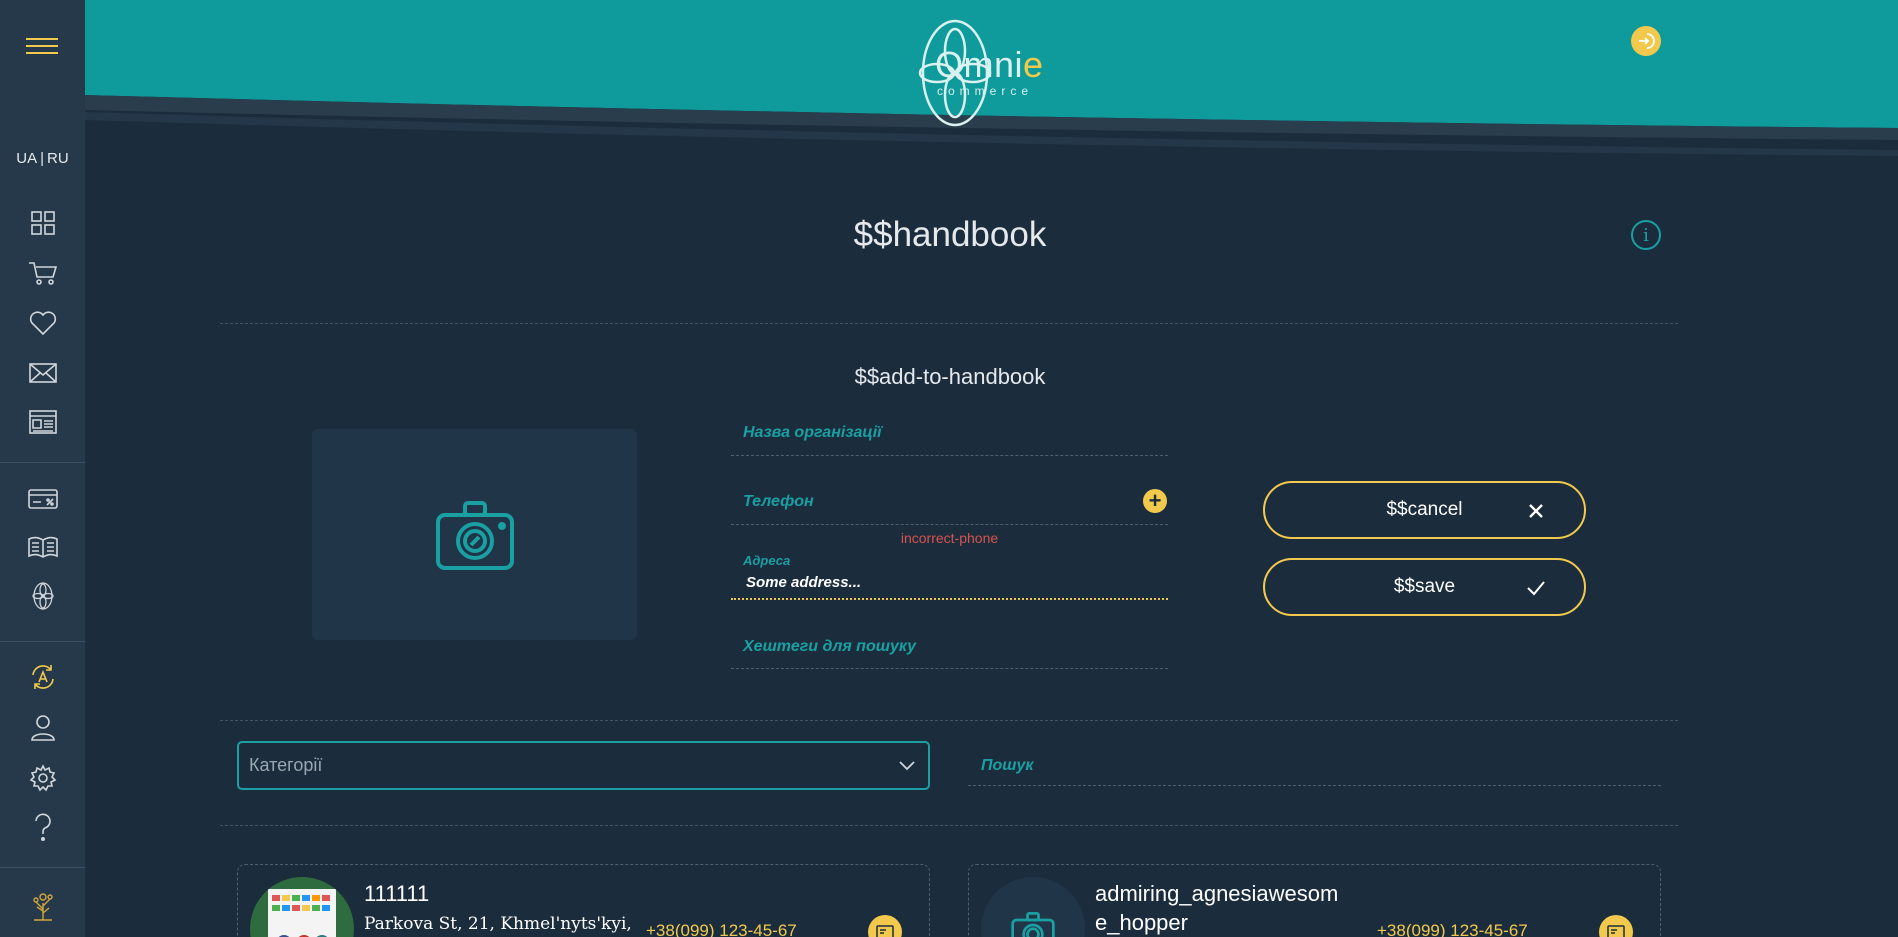 The image size is (1898, 937). Describe the element at coordinates (812, 432) in the screenshot. I see `org-name-placeholder: Назва організації` at that location.